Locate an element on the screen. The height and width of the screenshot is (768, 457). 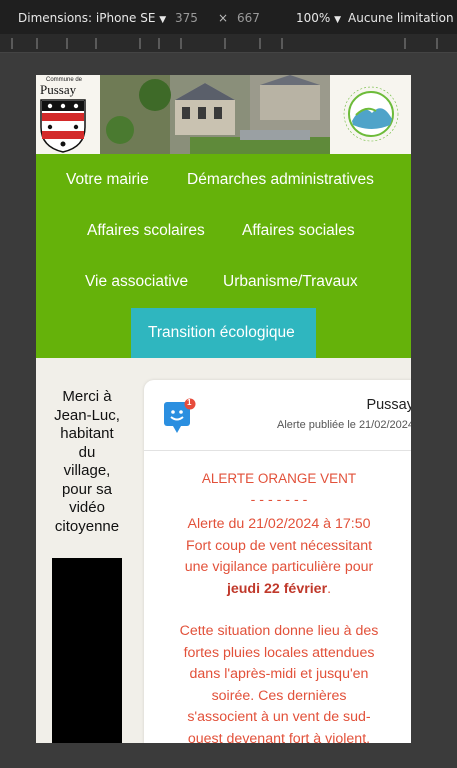
alert-line: jeudi 22 février. is located at coordinates (277, 590).